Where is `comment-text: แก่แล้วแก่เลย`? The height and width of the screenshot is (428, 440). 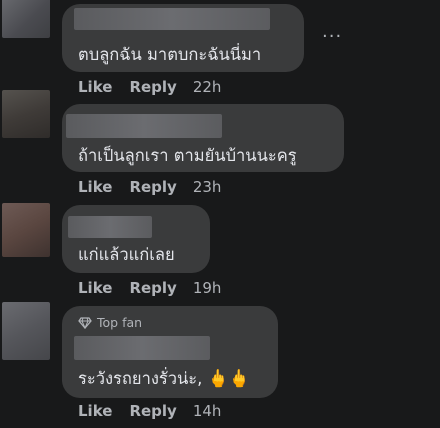 comment-text: แก่แล้วแก่เลย is located at coordinates (126, 254).